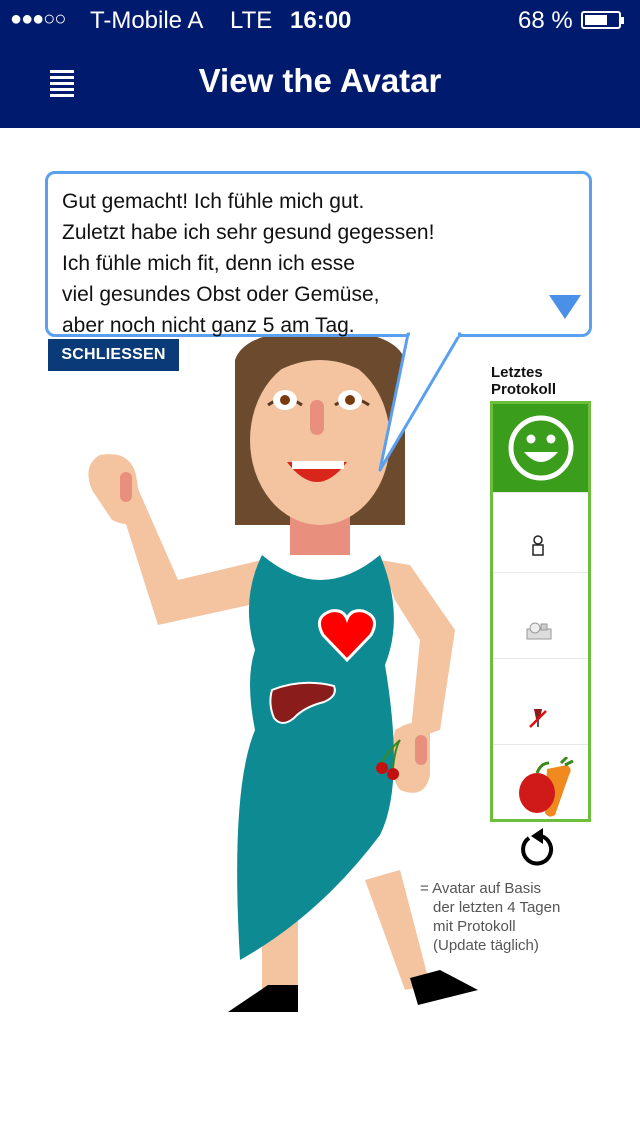 Image resolution: width=640 pixels, height=1136 pixels. Describe the element at coordinates (251, 20) in the screenshot. I see `network-type: LTE` at that location.